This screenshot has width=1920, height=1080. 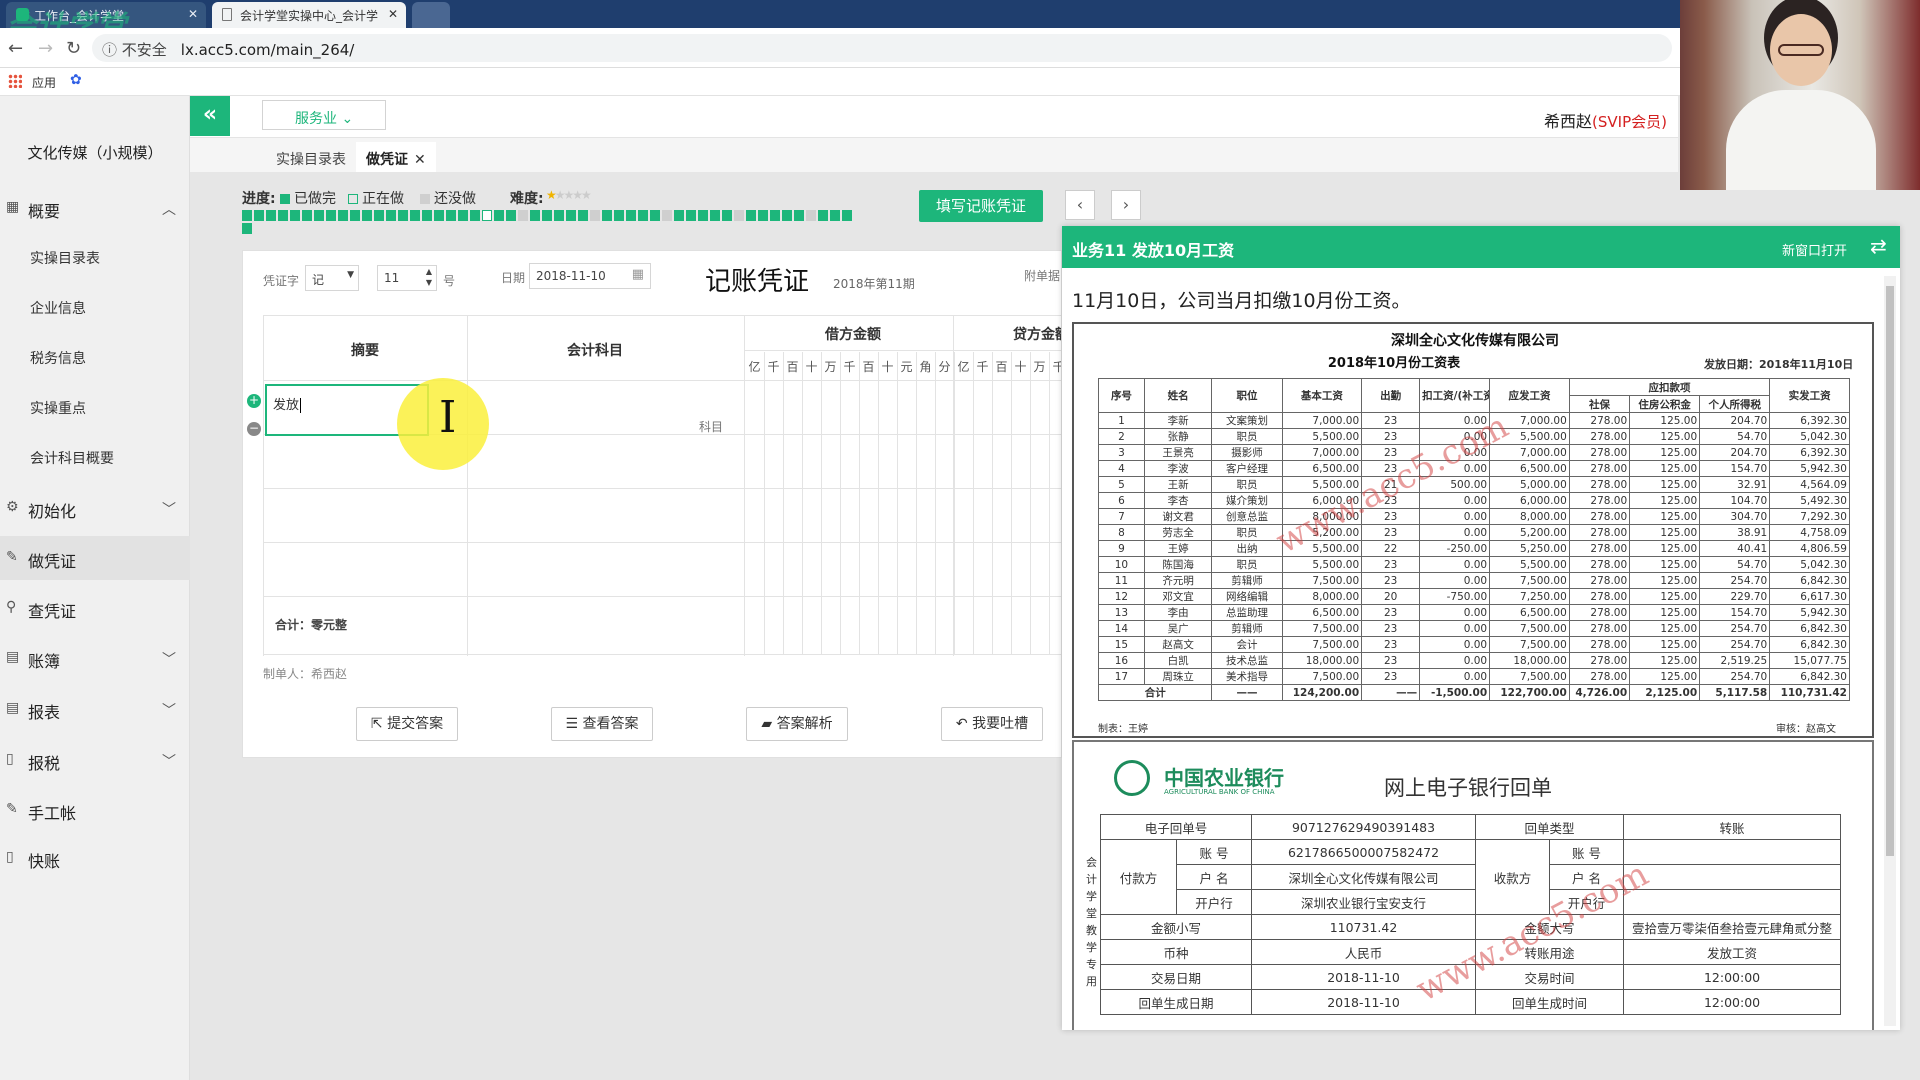 What do you see at coordinates (797, 724) in the screenshot?
I see `answer-analysis-button: ▰ 答案解析` at bounding box center [797, 724].